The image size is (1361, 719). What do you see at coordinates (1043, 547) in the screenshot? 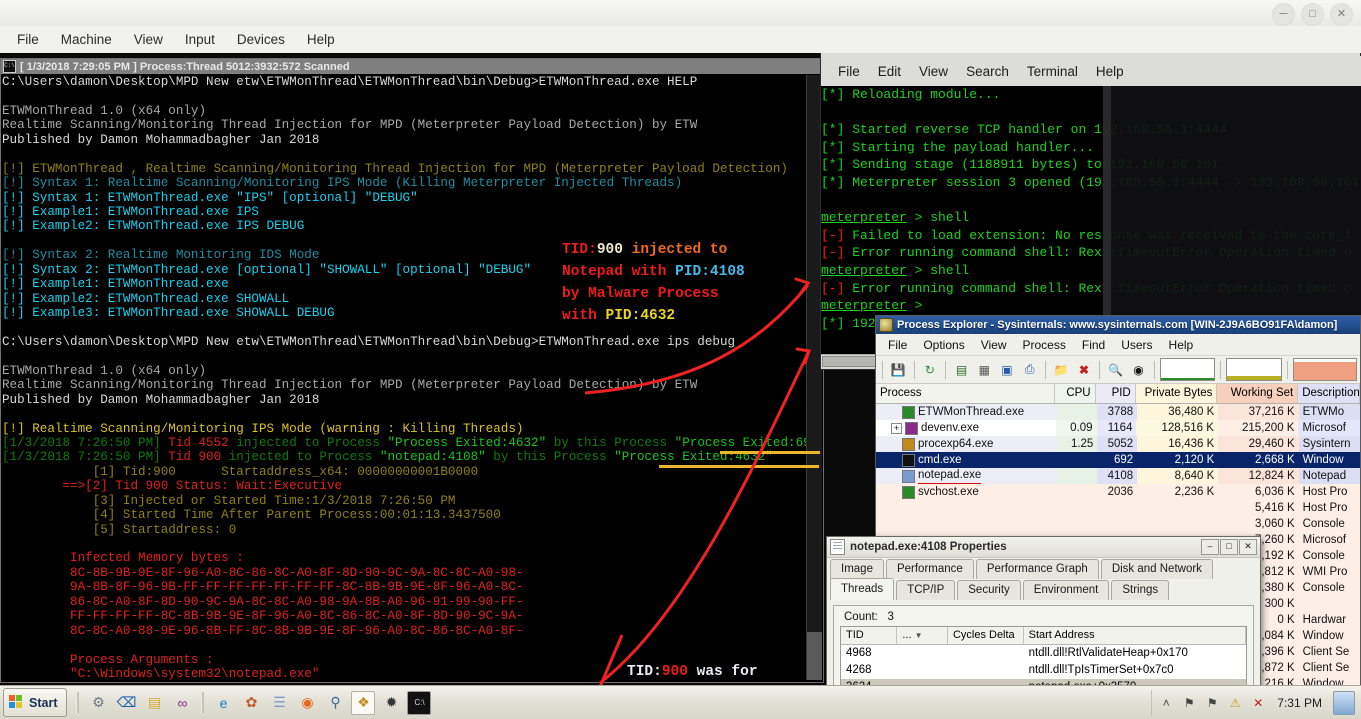
I see `dialog-titlebar: notepad.exe:4108 Properties – □ ✕` at bounding box center [1043, 547].